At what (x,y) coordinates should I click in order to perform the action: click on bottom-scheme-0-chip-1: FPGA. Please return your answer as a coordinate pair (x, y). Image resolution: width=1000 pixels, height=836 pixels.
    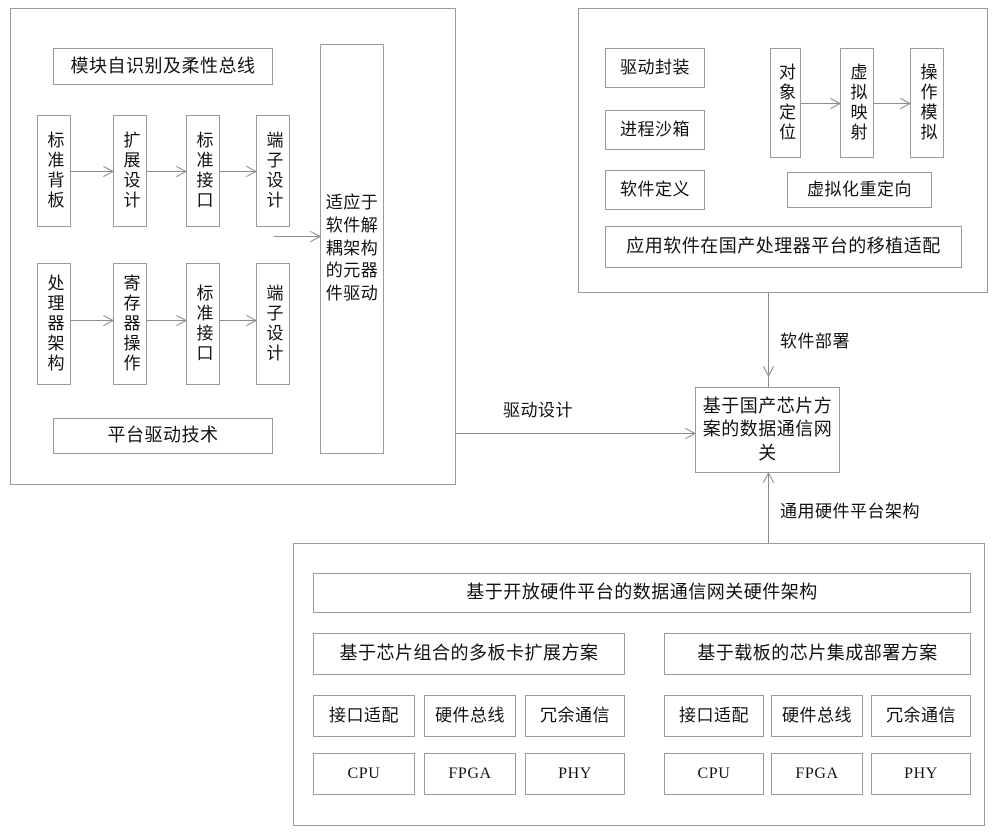
    Looking at the image, I should click on (470, 774).